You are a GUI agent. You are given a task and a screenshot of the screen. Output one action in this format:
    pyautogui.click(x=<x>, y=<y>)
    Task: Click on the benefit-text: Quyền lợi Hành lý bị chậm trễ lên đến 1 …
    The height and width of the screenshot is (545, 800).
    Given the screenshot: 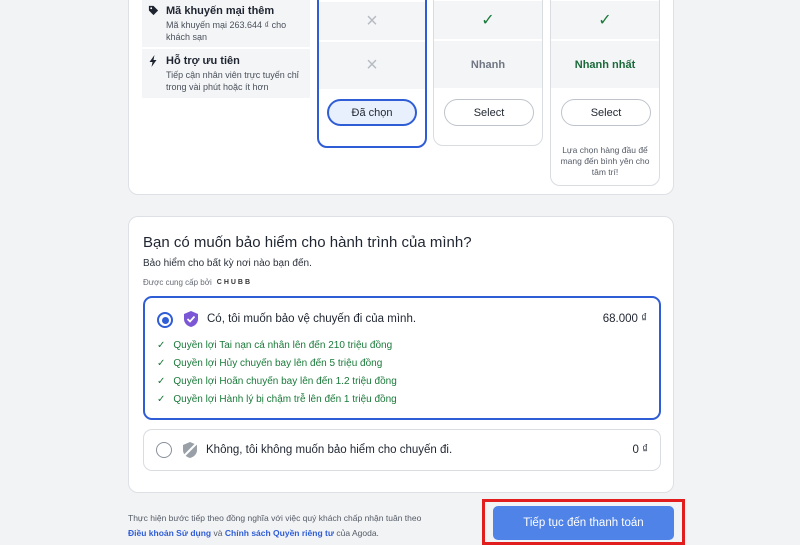 What is the action you would take?
    pyautogui.click(x=285, y=399)
    